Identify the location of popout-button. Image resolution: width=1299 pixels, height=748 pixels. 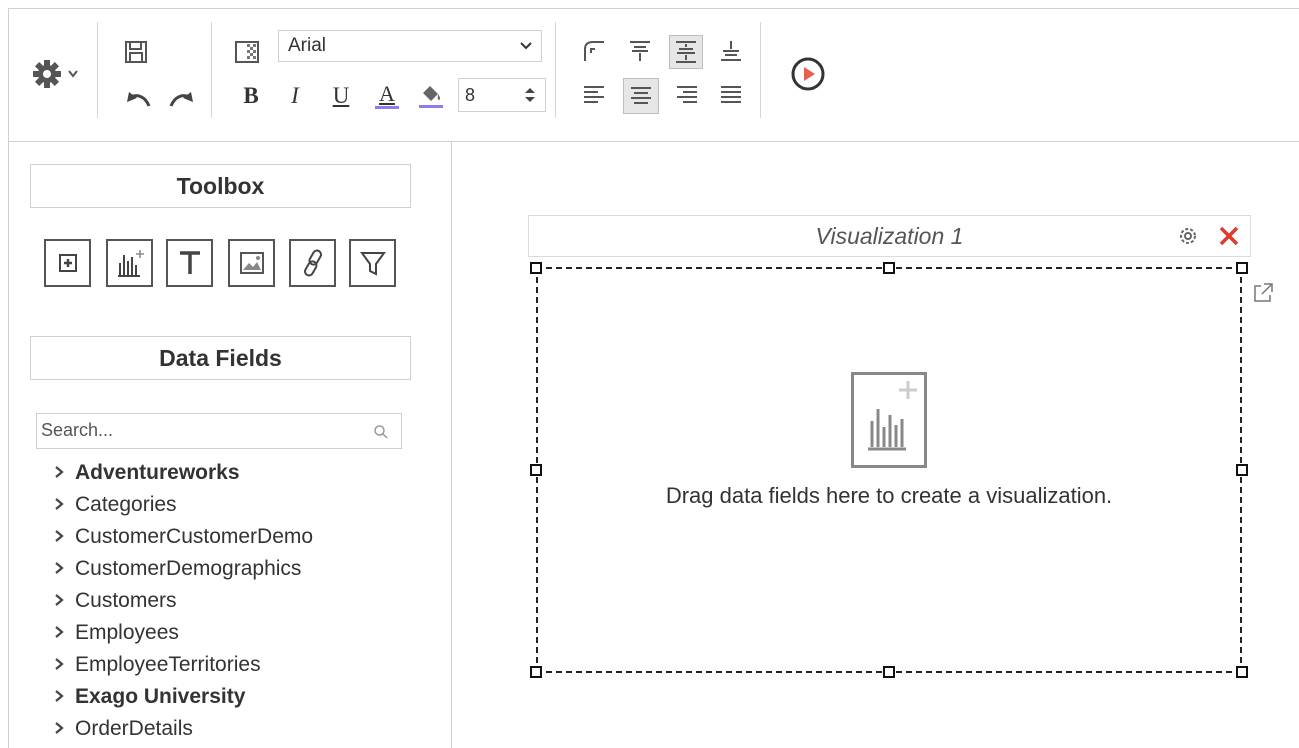
(1263, 295).